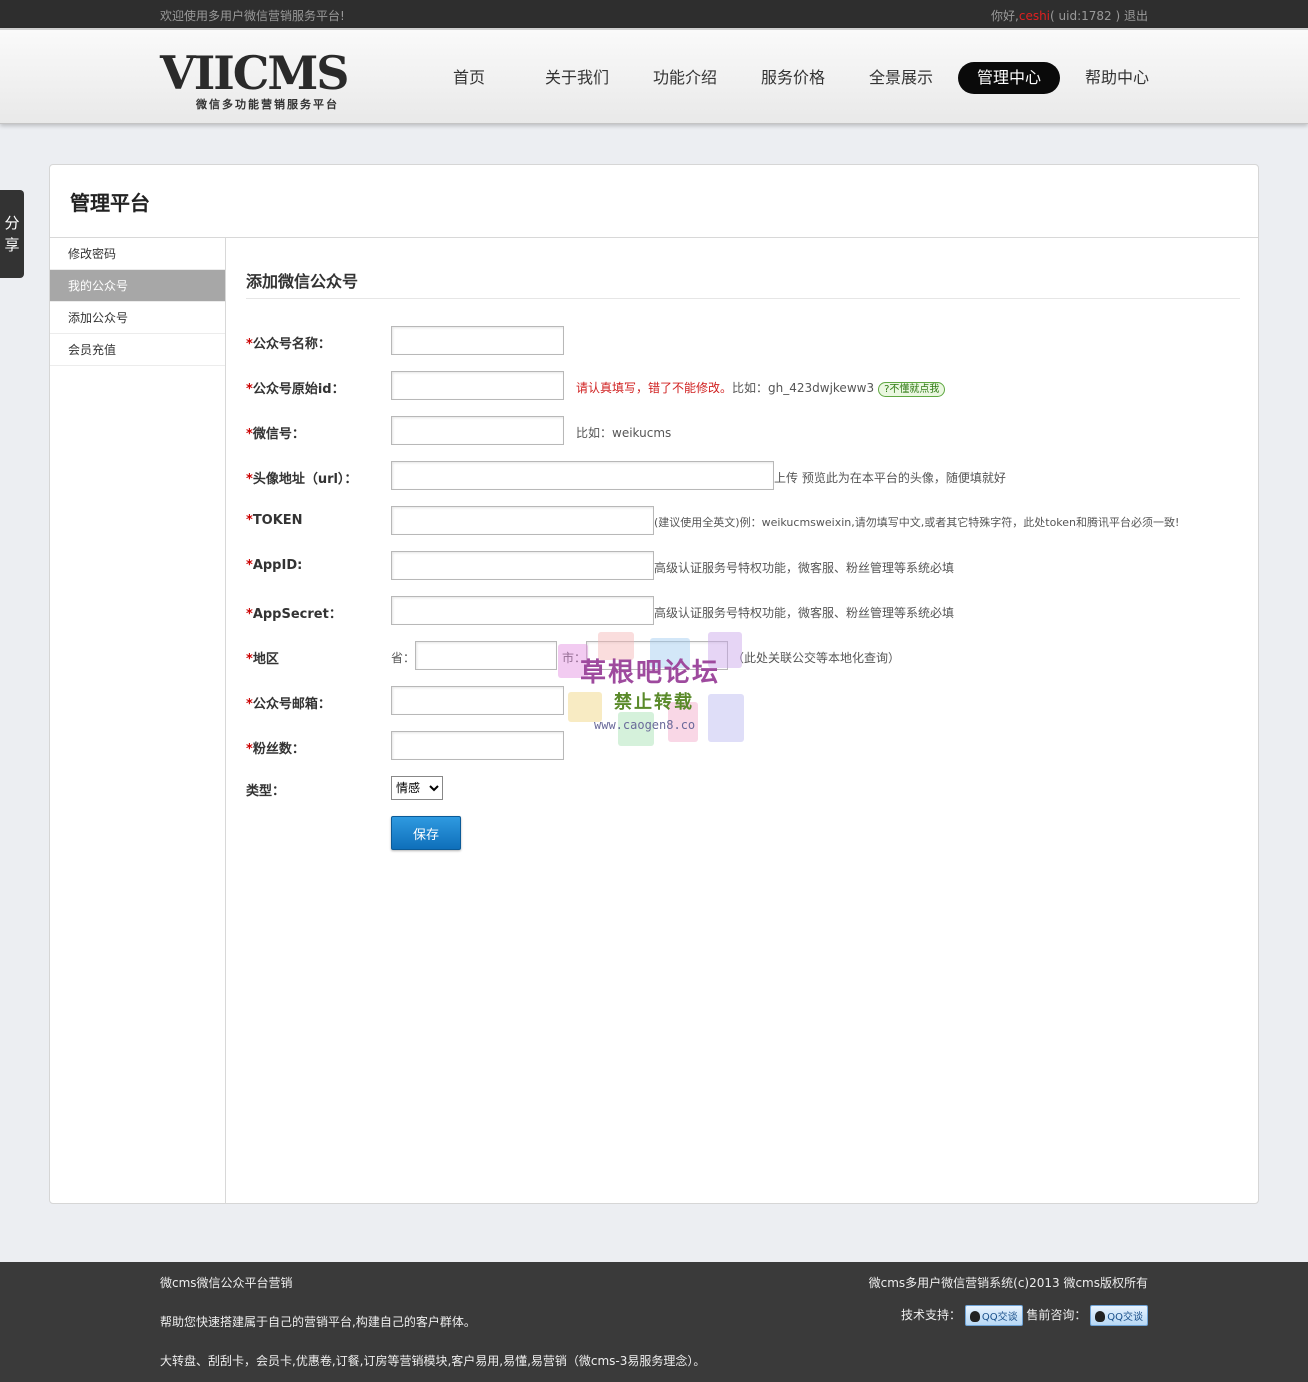  I want to click on panel-title: 管理平台, so click(110, 203).